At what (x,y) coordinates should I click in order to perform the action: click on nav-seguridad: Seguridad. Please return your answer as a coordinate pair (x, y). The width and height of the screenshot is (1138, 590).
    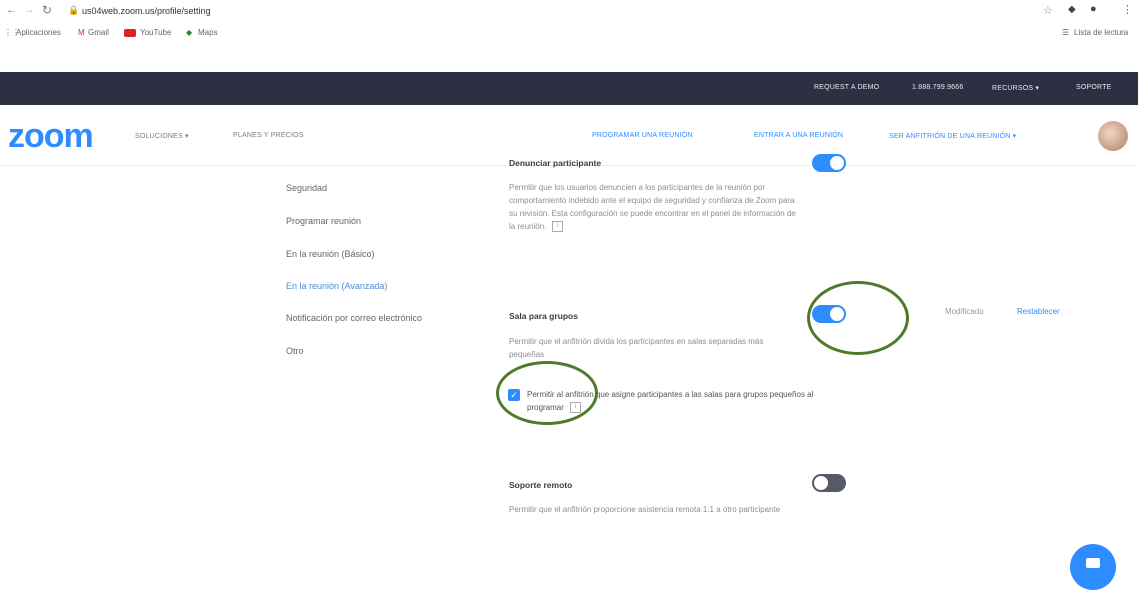
    Looking at the image, I should click on (306, 188).